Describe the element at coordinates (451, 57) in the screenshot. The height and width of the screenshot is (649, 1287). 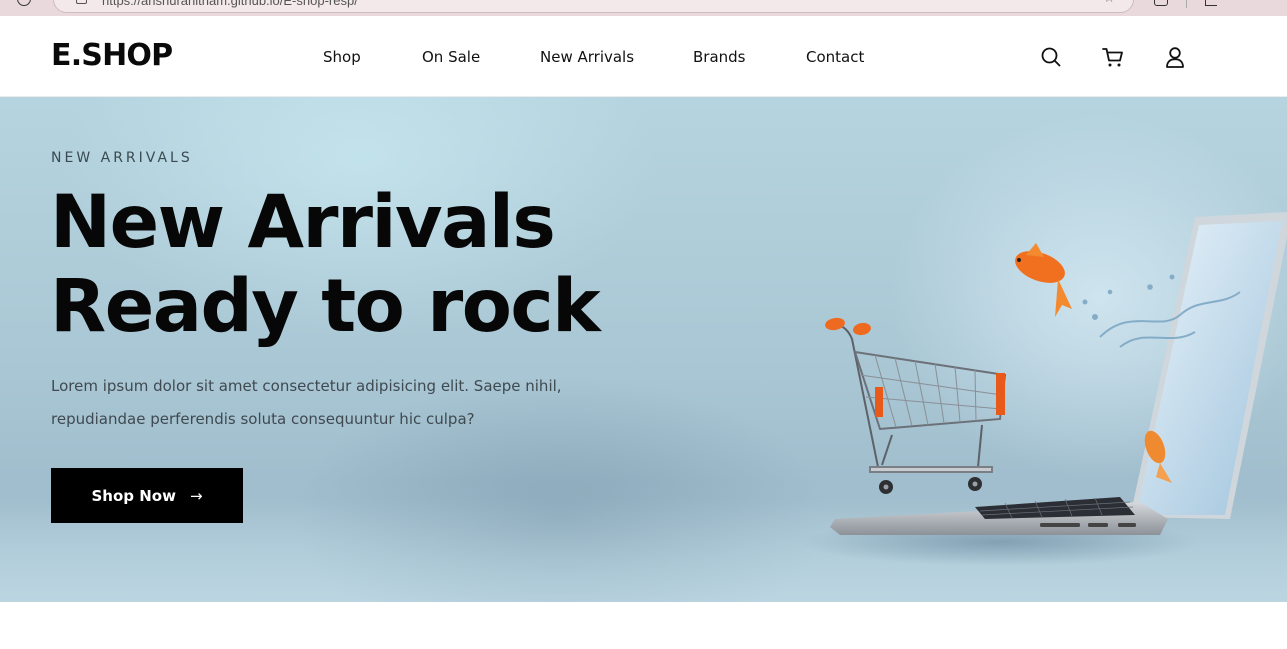
I see `nav-on-sale: On Sale` at that location.